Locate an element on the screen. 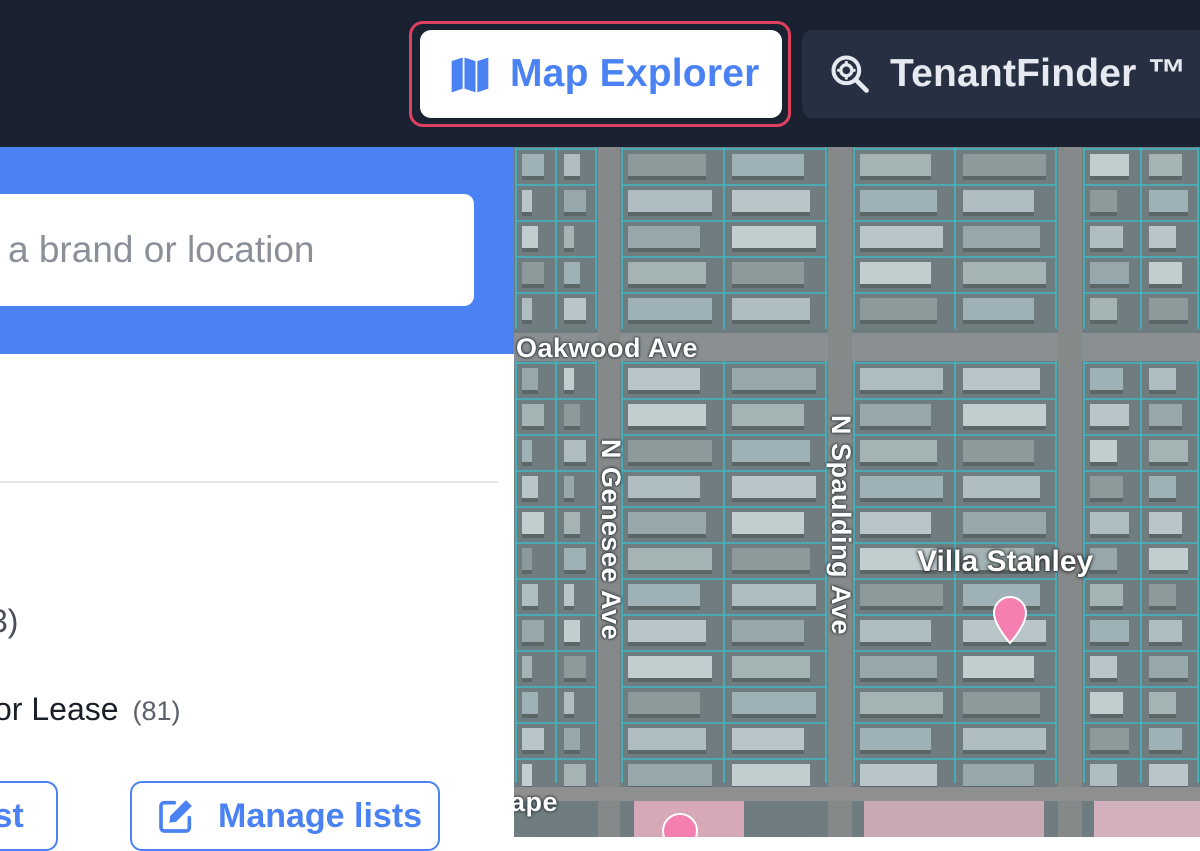 The width and height of the screenshot is (1200, 851). street-label-spaulding: N Spaulding Ave is located at coordinates (841, 525).